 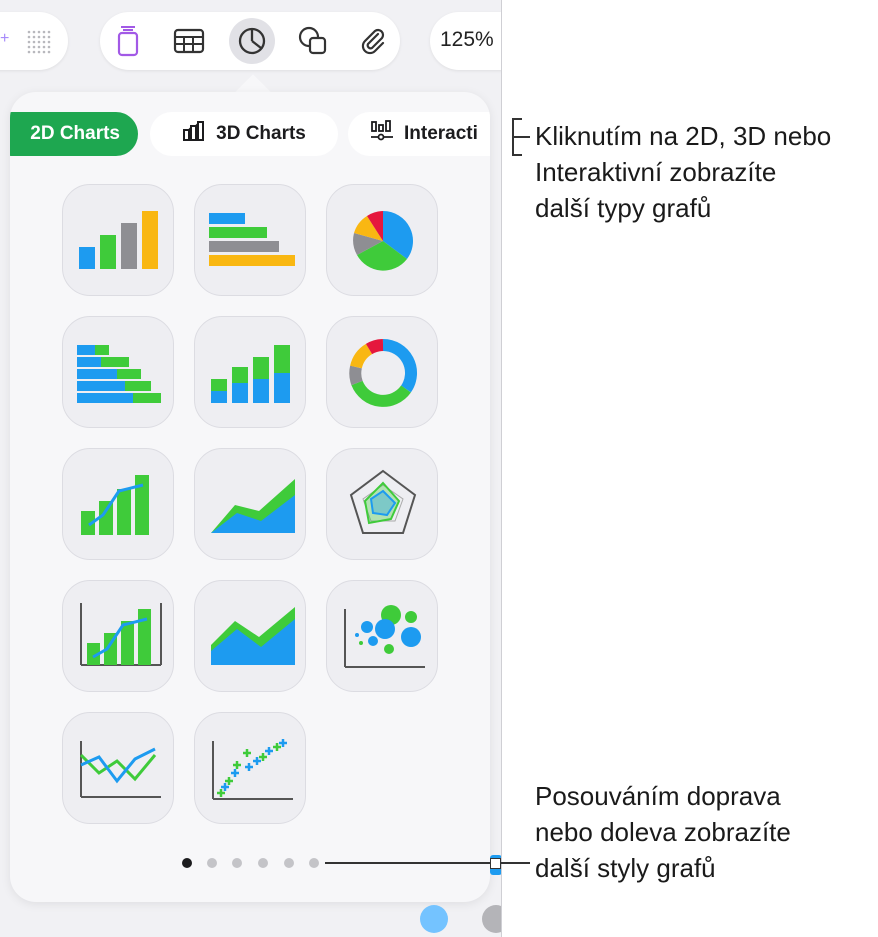 What do you see at coordinates (373, 41) in the screenshot?
I see `paperclip-icon` at bounding box center [373, 41].